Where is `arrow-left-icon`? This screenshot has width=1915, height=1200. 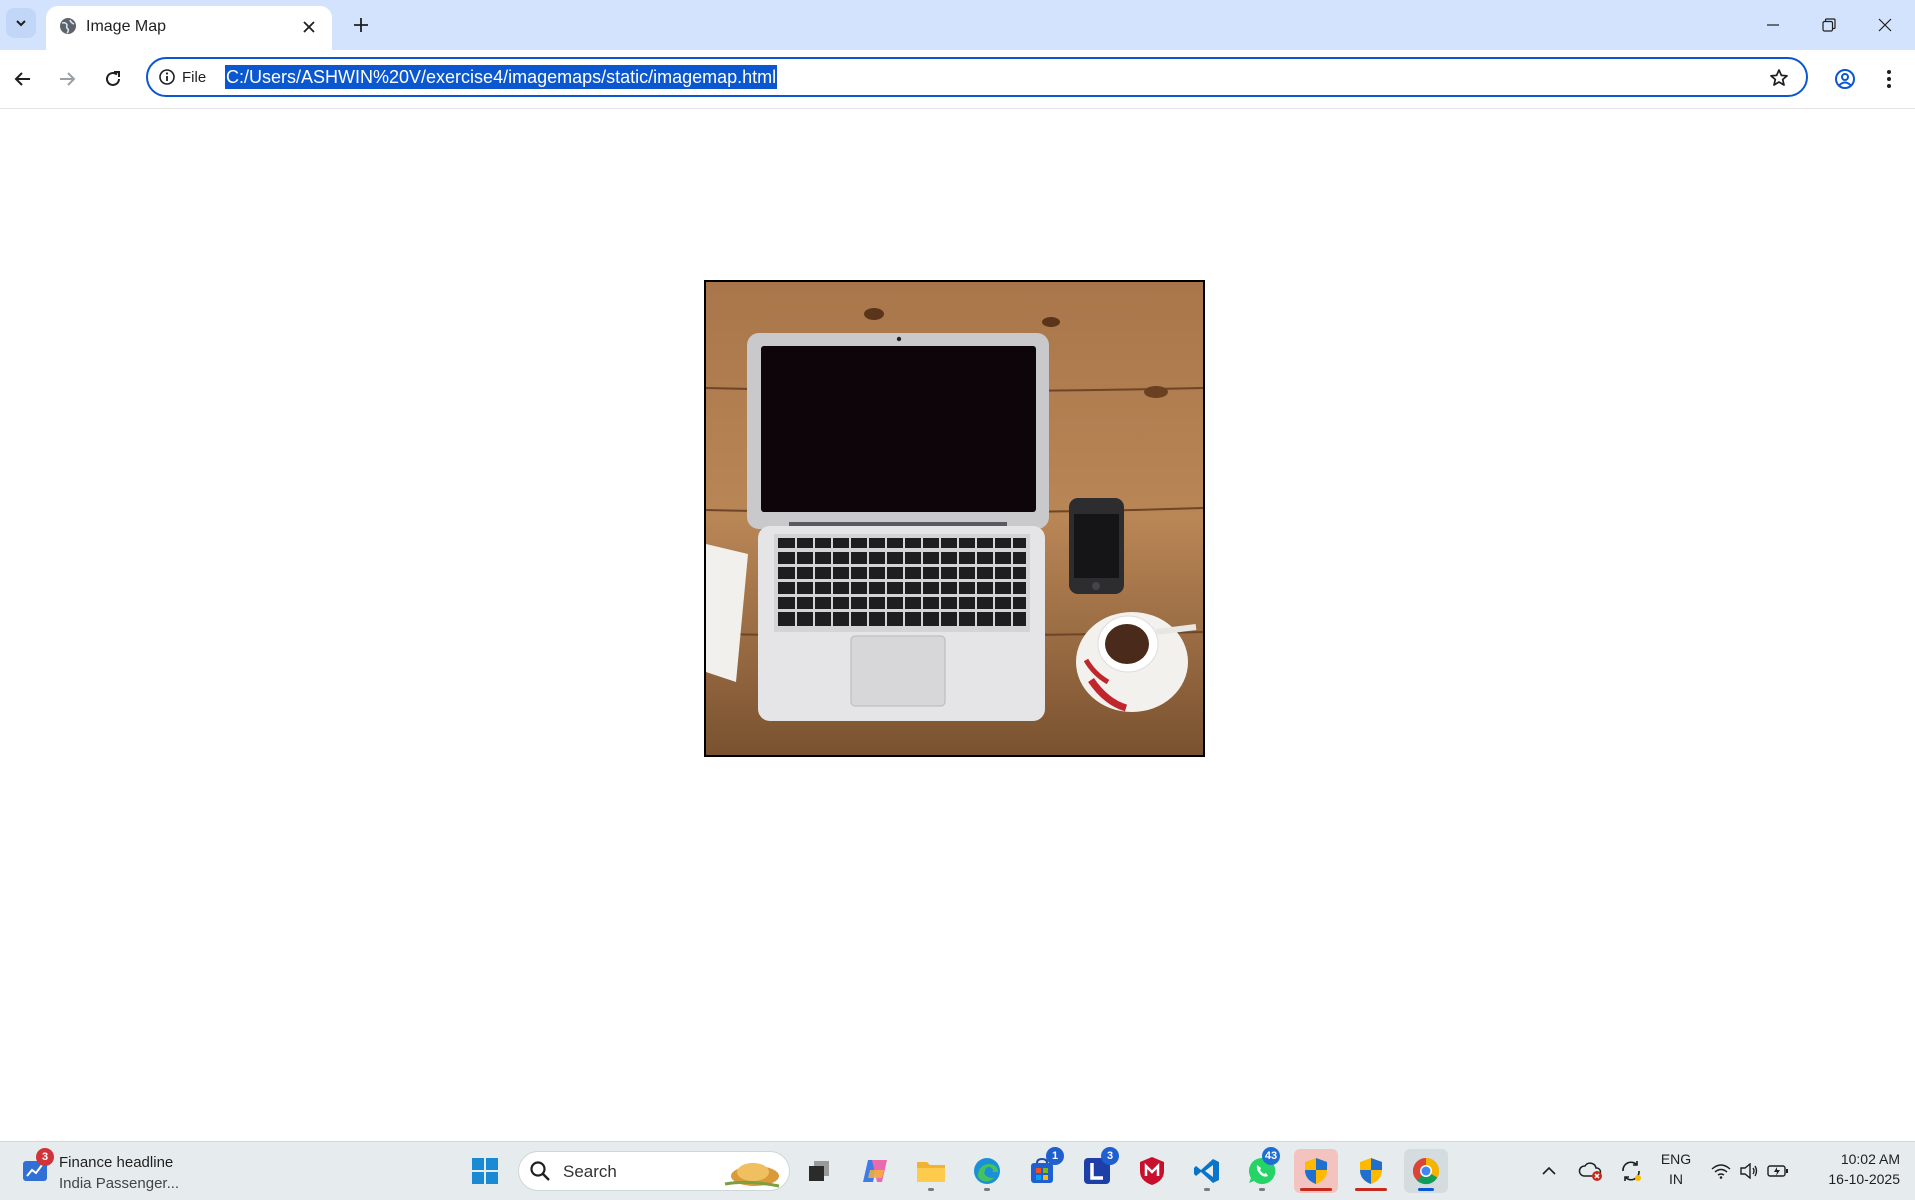
arrow-left-icon is located at coordinates (22, 79).